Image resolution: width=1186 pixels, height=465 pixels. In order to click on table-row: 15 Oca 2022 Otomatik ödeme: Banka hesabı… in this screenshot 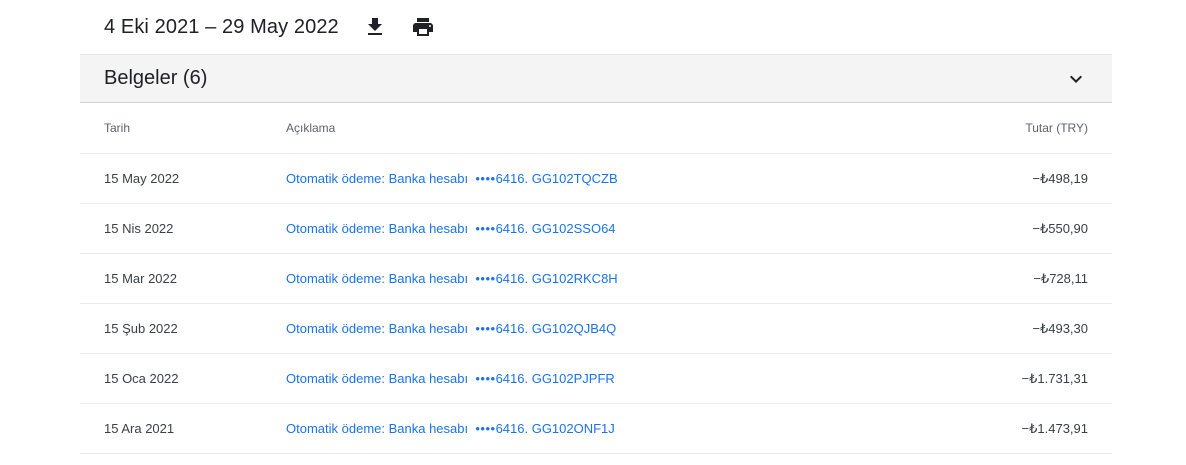, I will do `click(596, 379)`.